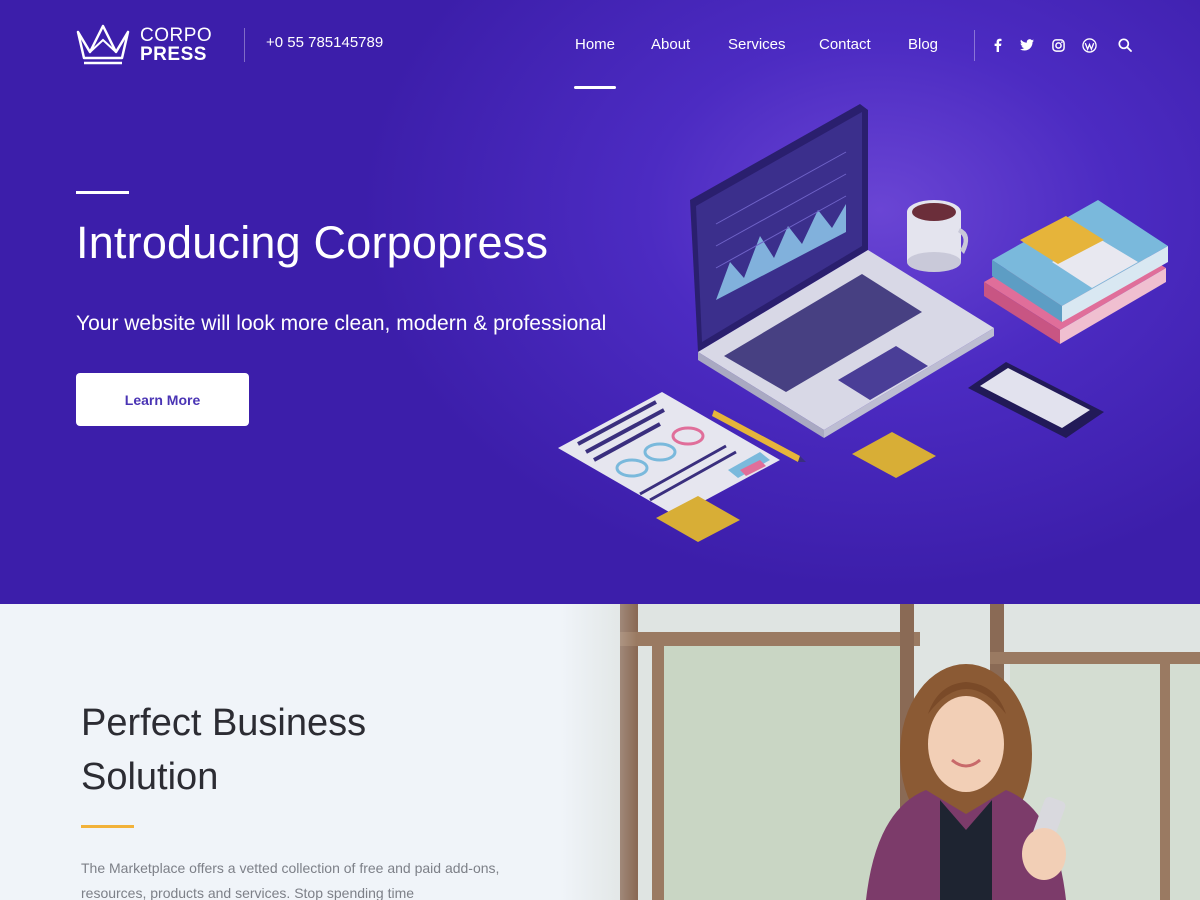 The height and width of the screenshot is (900, 1200). Describe the element at coordinates (845, 44) in the screenshot. I see `nav-contact: Contact` at that location.